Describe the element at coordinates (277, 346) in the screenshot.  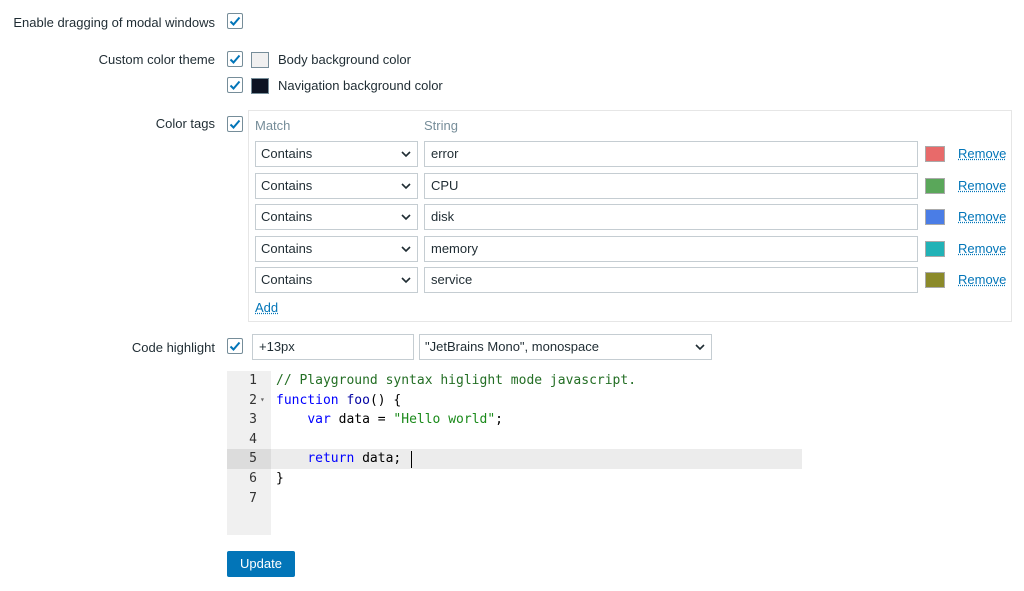
I see `font-size-value: +13px` at that location.